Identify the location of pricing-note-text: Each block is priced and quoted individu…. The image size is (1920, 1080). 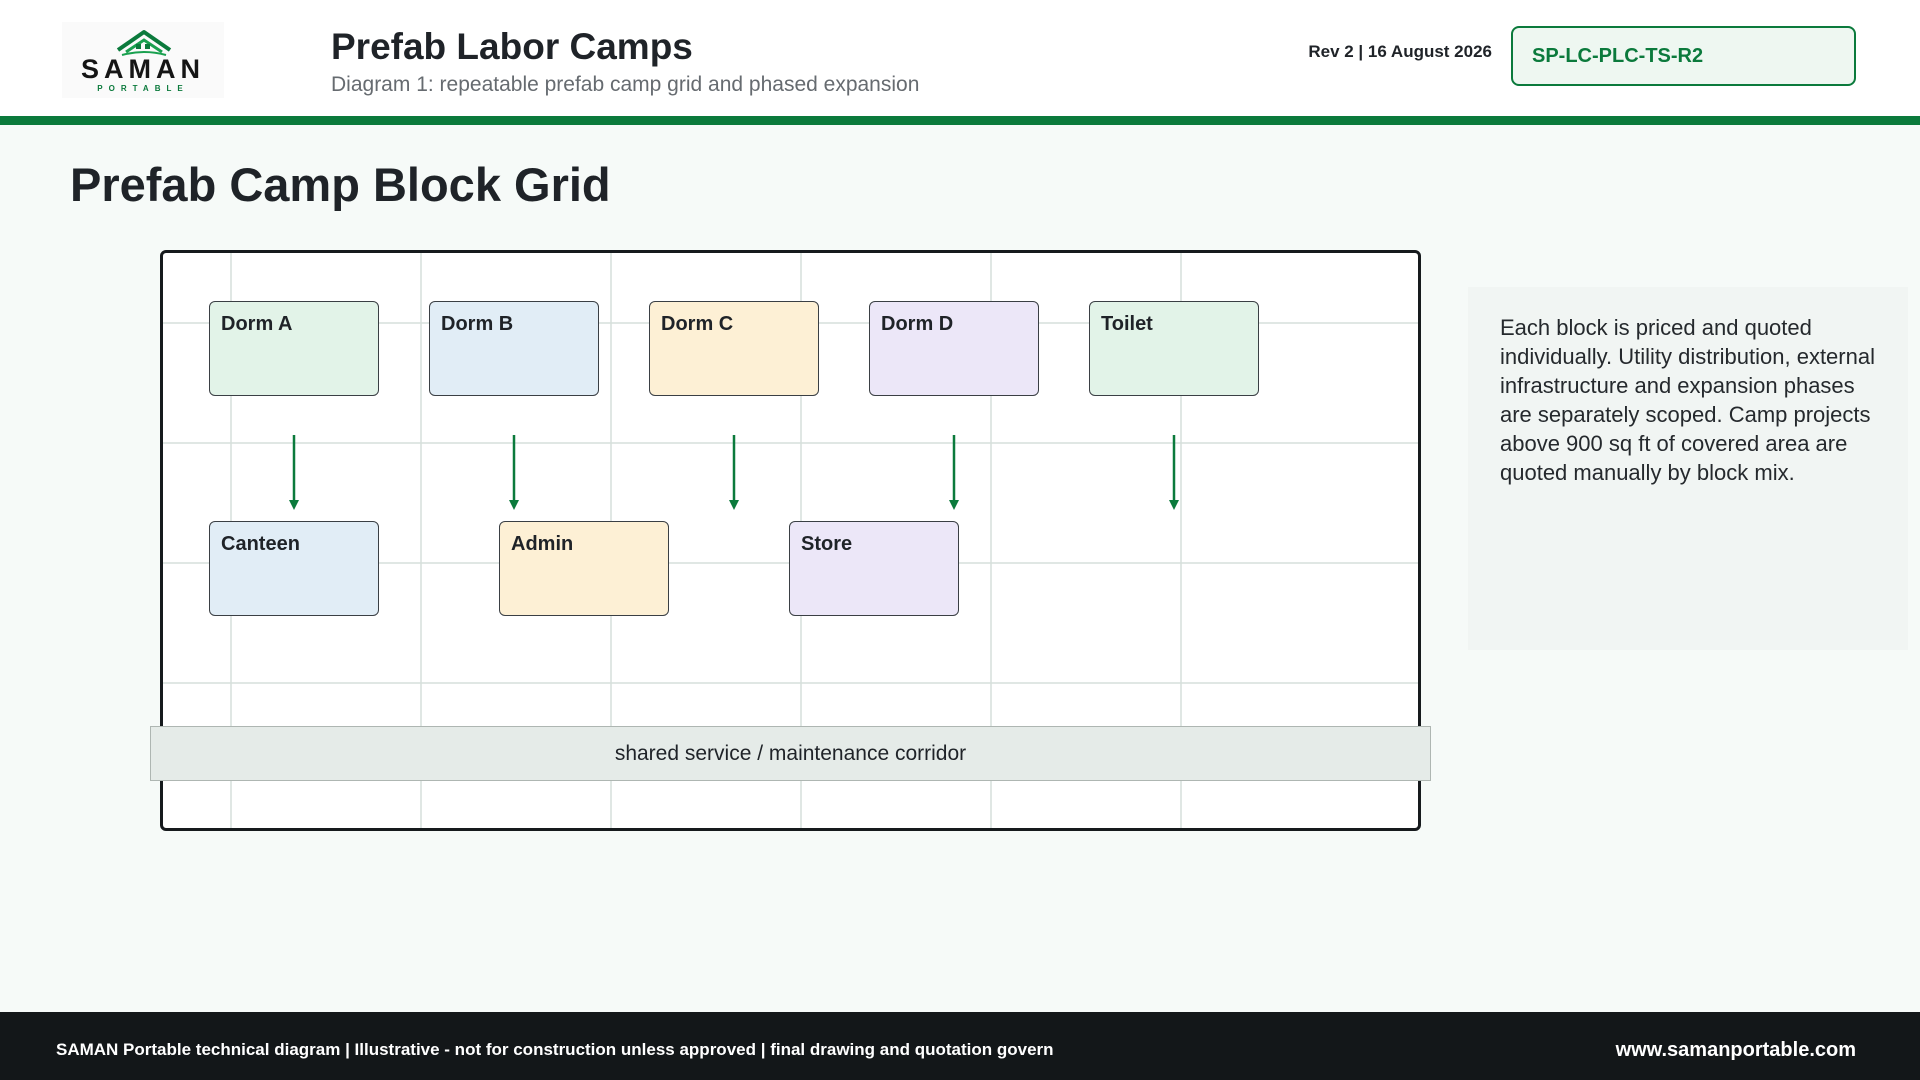
(1687, 400).